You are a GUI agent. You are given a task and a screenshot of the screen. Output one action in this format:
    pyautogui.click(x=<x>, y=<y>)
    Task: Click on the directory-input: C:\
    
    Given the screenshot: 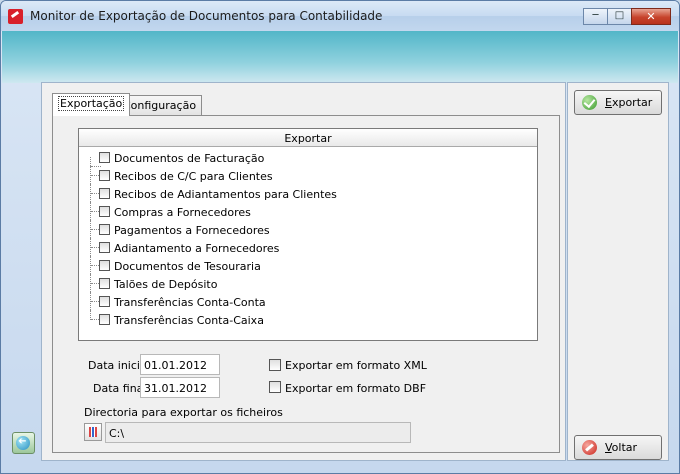 What is the action you would take?
    pyautogui.click(x=258, y=432)
    